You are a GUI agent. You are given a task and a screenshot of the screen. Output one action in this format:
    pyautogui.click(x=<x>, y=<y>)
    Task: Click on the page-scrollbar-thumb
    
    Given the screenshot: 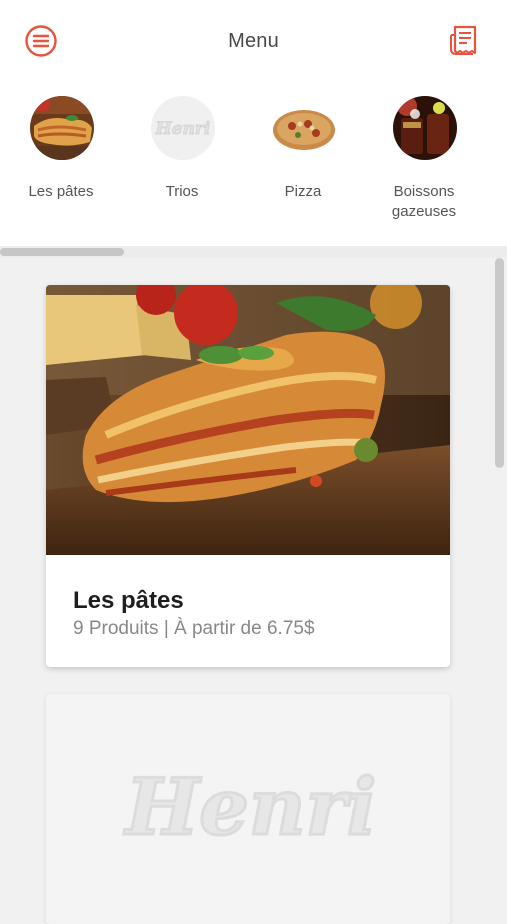 What is the action you would take?
    pyautogui.click(x=499, y=363)
    